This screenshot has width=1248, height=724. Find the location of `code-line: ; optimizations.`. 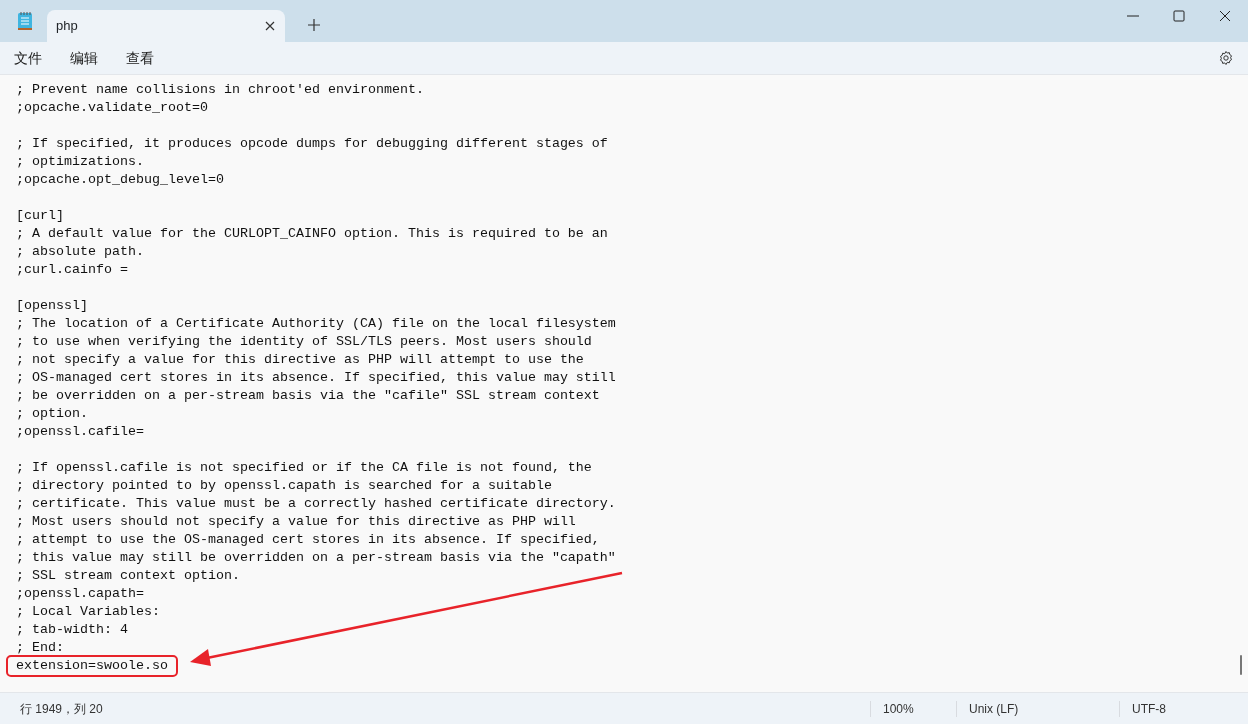

code-line: ; optimizations. is located at coordinates (80, 161).